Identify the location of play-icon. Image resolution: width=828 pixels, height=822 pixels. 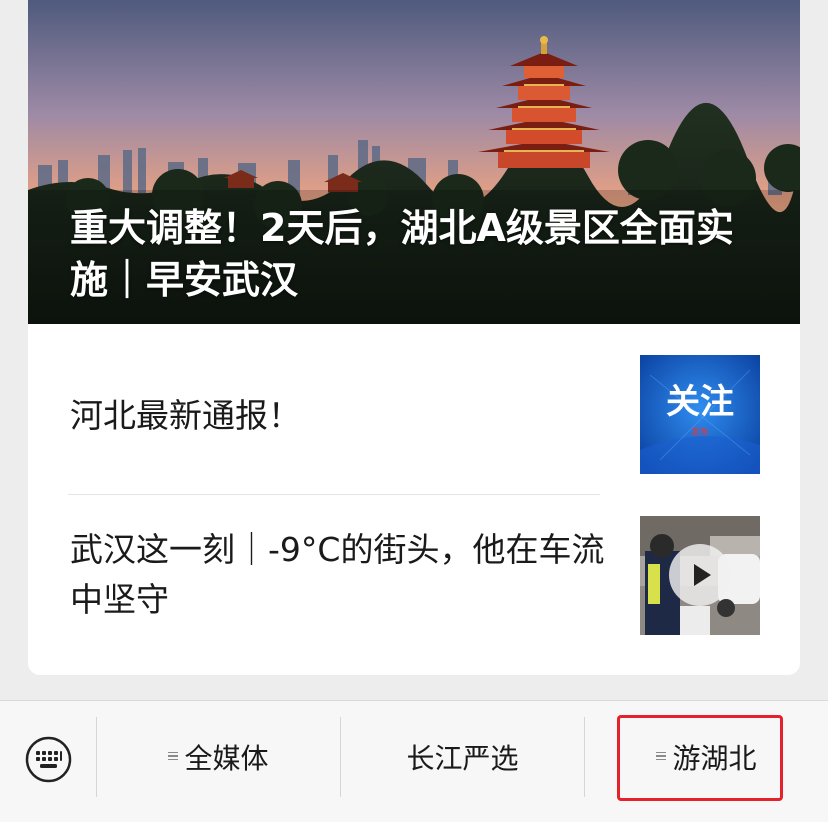
(700, 575).